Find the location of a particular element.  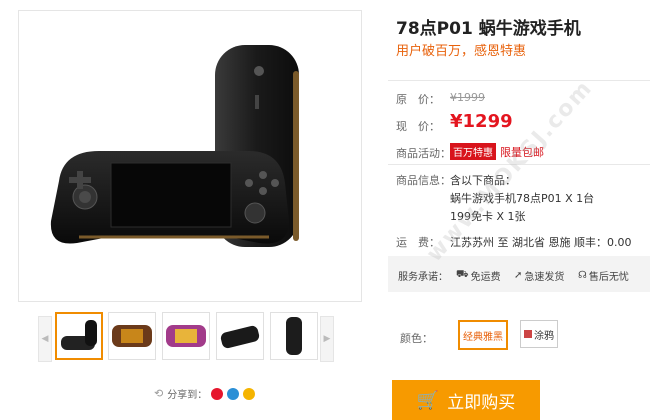

renren-share-icon is located at coordinates (249, 393).